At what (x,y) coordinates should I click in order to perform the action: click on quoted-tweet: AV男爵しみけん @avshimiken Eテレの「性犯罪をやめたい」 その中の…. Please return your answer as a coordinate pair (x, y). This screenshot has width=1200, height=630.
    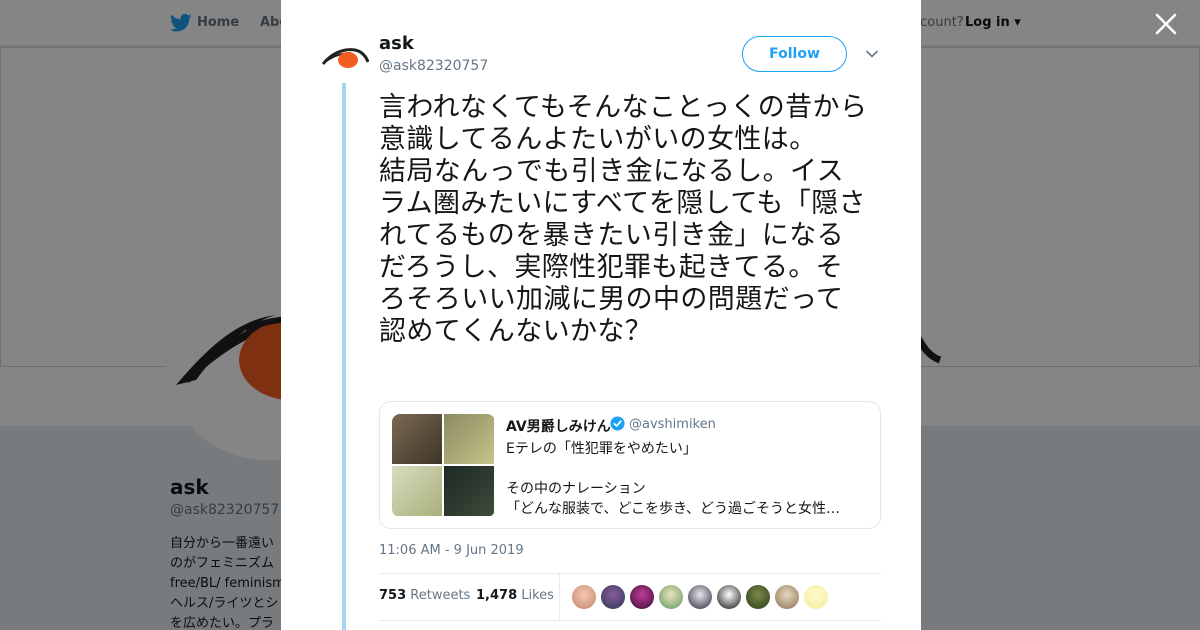
    Looking at the image, I should click on (630, 465).